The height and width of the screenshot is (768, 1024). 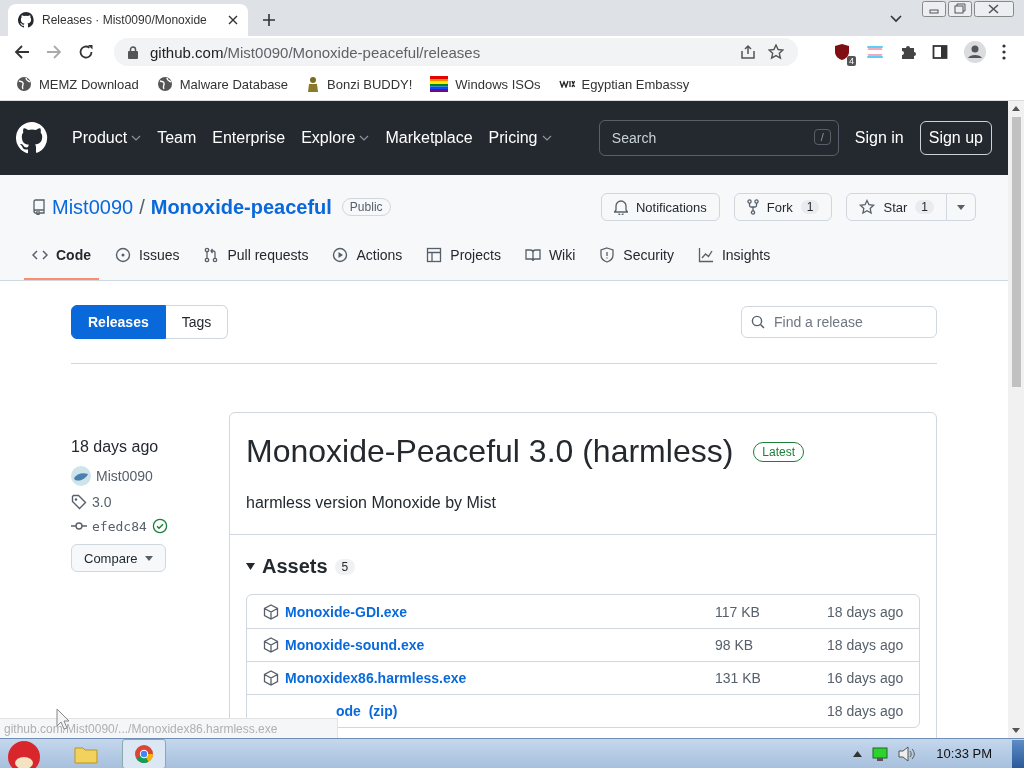 What do you see at coordinates (102, 502) in the screenshot?
I see `tag-link: 3.0` at bounding box center [102, 502].